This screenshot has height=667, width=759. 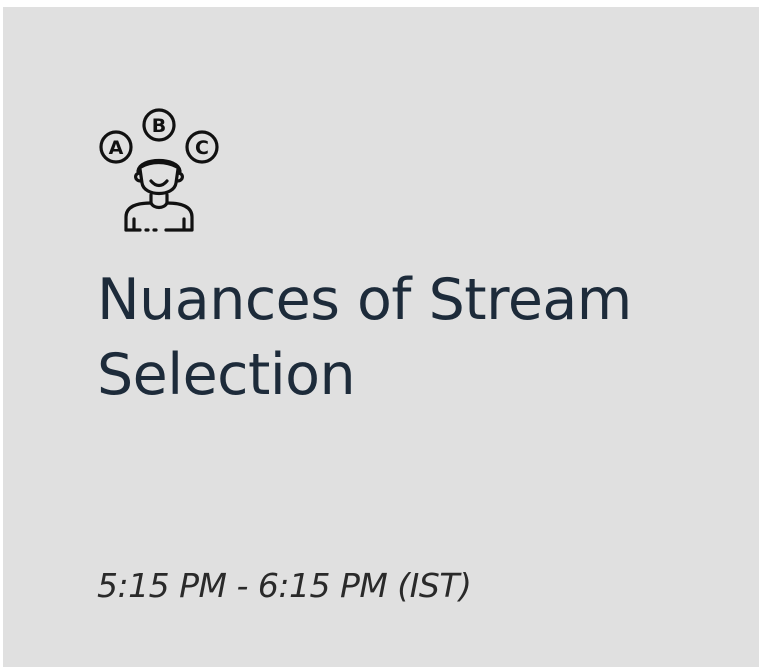 I want to click on option-a-letter: A, so click(x=116, y=148).